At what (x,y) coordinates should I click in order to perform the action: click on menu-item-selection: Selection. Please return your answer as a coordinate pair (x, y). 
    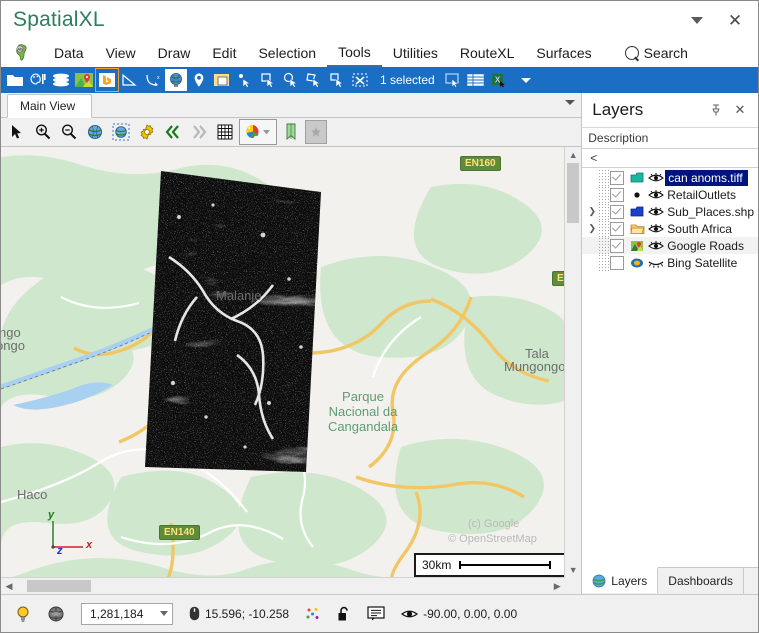
    Looking at the image, I should click on (287, 53).